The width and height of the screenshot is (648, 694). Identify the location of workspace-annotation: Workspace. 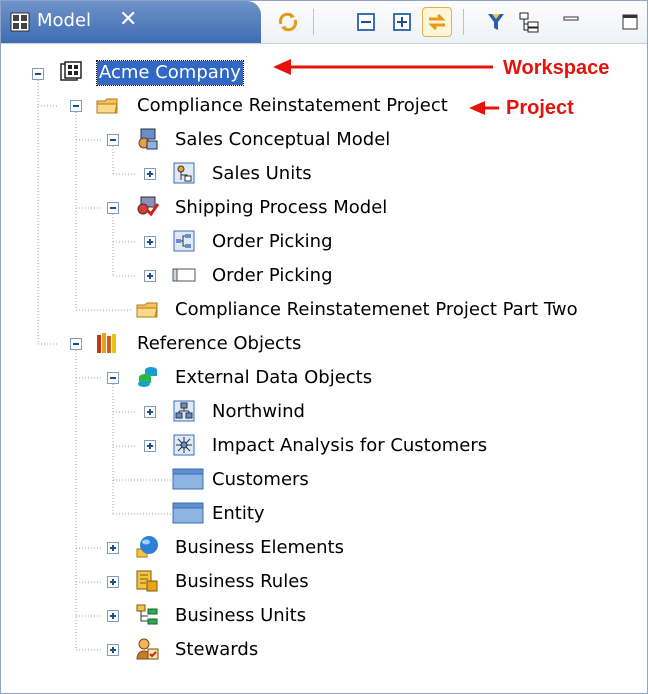
(556, 68).